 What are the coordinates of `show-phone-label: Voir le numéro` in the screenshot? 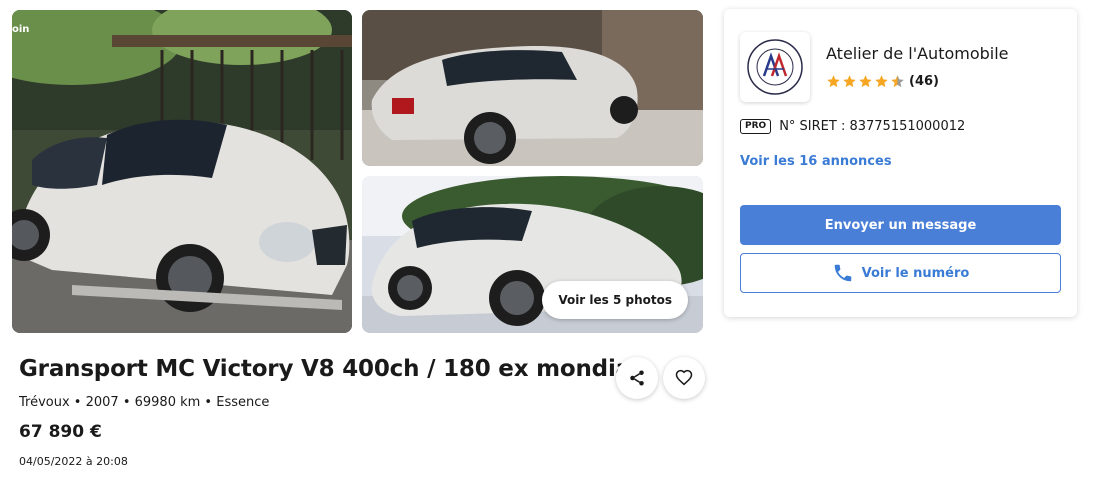 It's located at (915, 273).